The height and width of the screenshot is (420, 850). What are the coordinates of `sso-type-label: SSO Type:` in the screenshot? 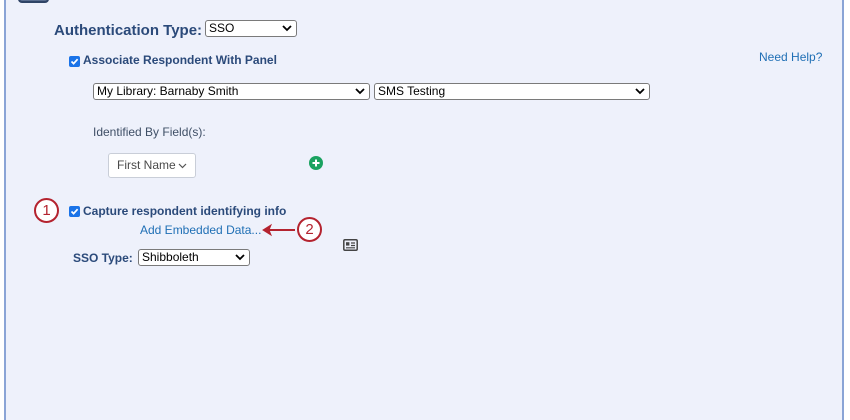 It's located at (103, 258).